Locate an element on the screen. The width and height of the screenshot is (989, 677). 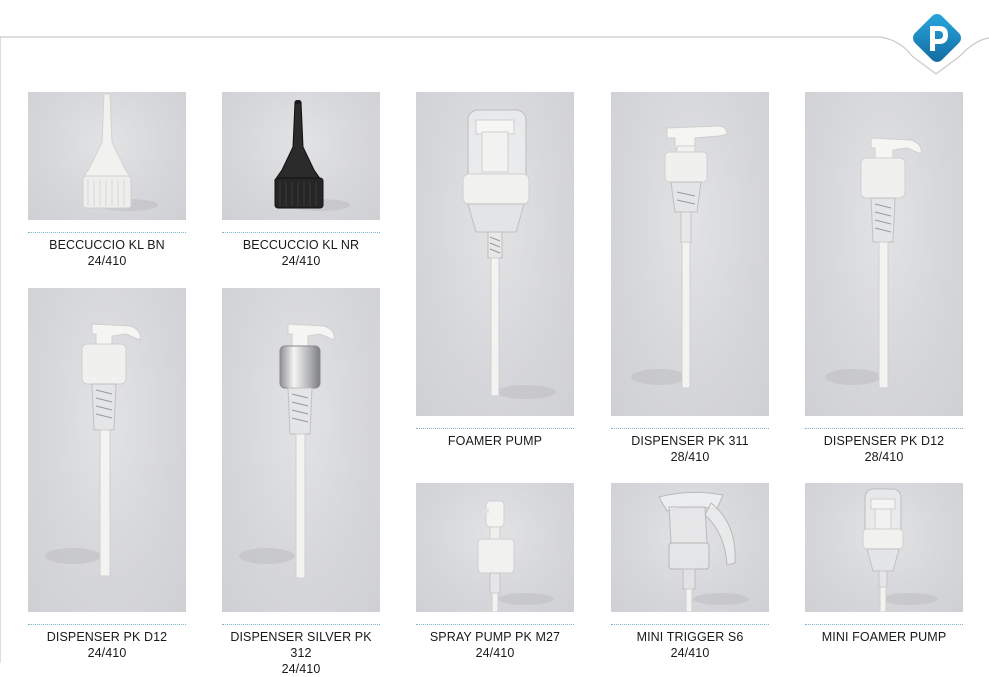
product-name: BECCUCCIO KL BN is located at coordinates (107, 245).